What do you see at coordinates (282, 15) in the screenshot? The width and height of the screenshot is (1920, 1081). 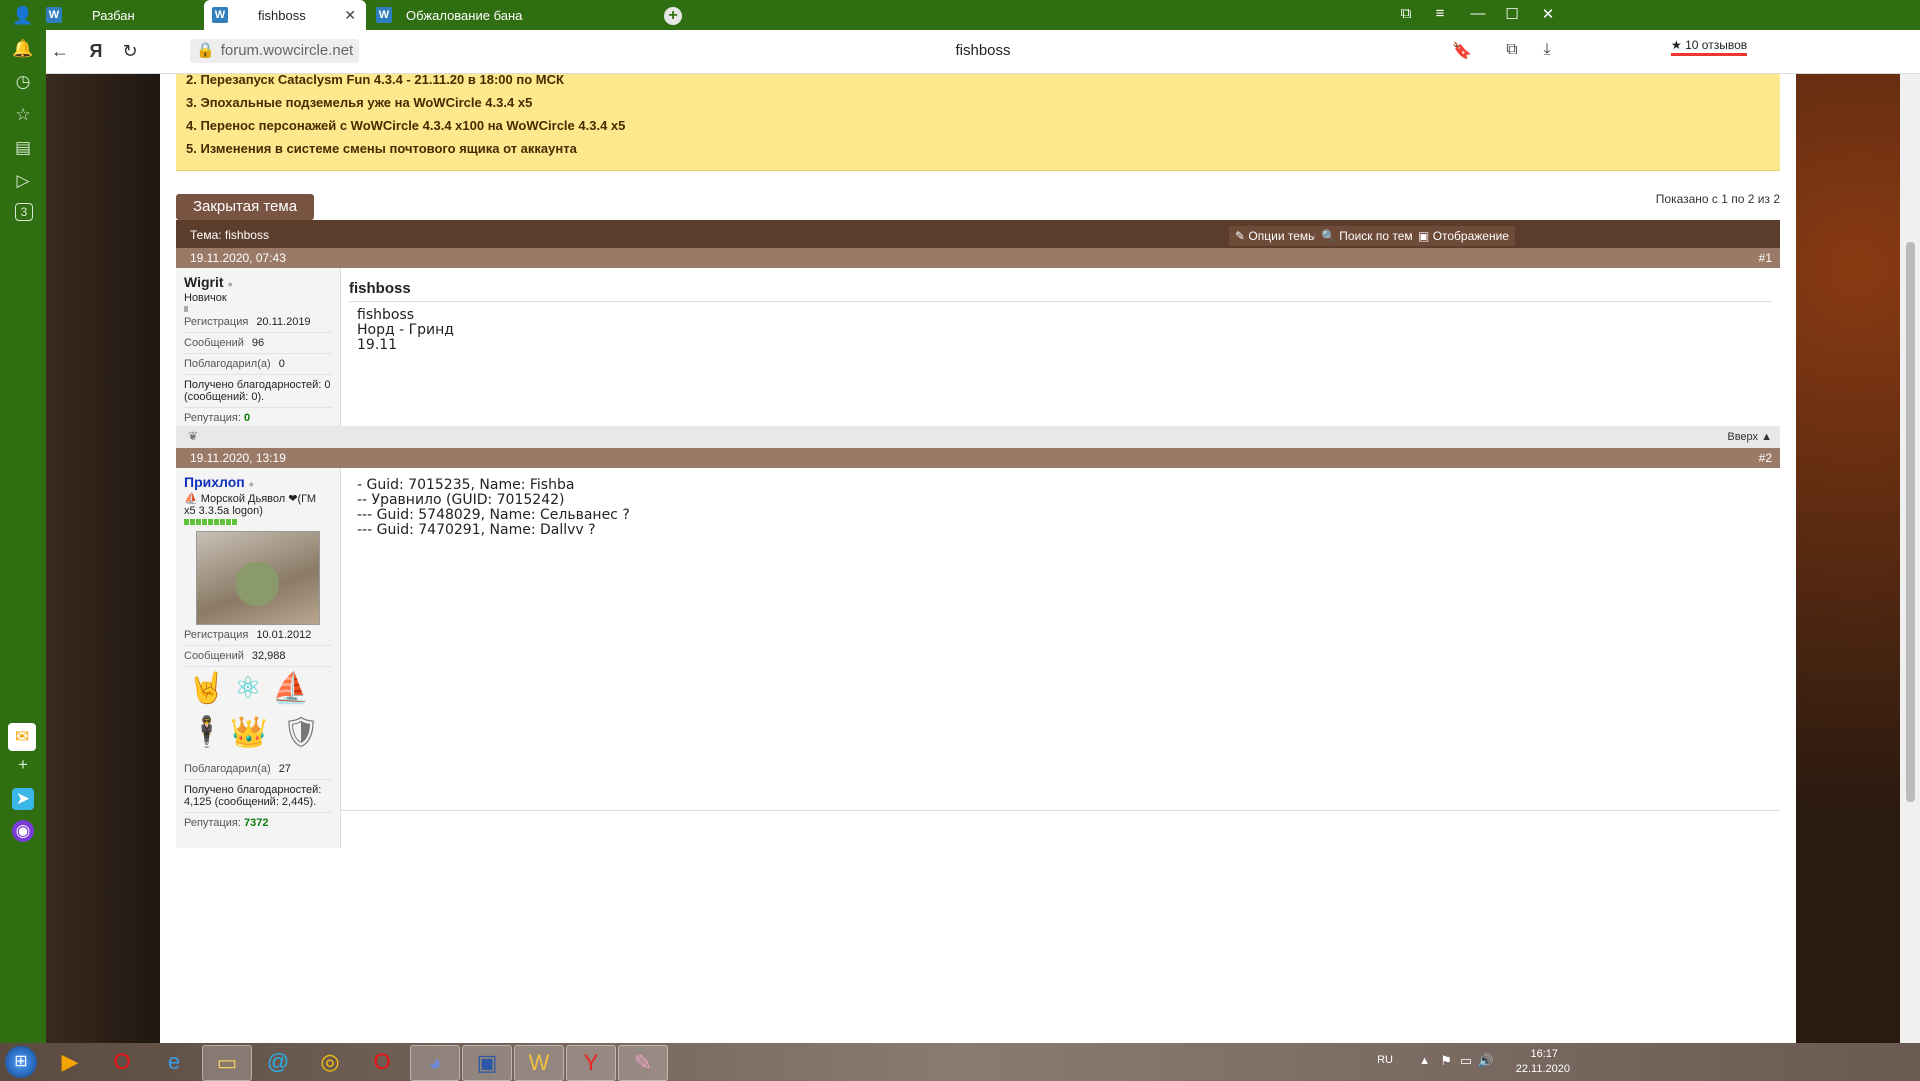 I see `tab-label: fishboss` at bounding box center [282, 15].